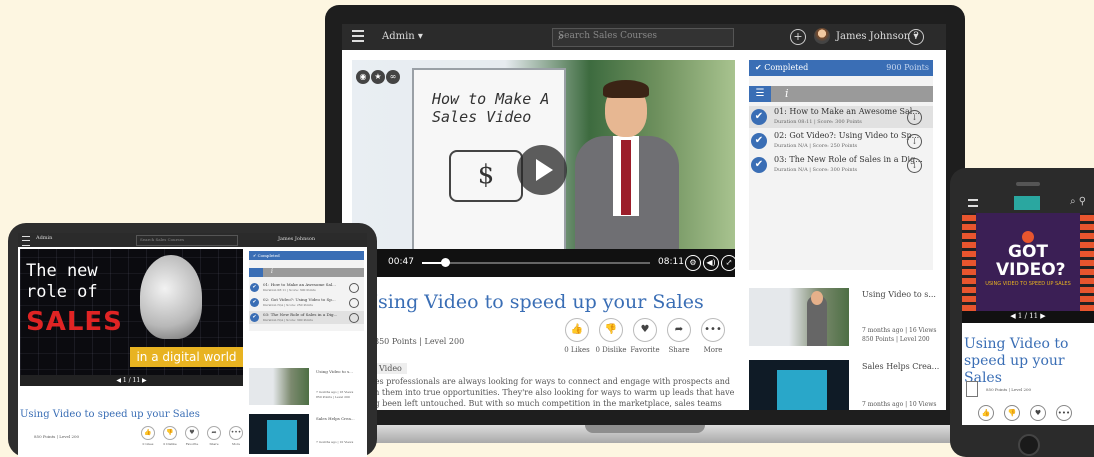 Image resolution: width=1094 pixels, height=457 pixels. What do you see at coordinates (187, 240) in the screenshot?
I see `search-input: Search Sales Courses` at bounding box center [187, 240].